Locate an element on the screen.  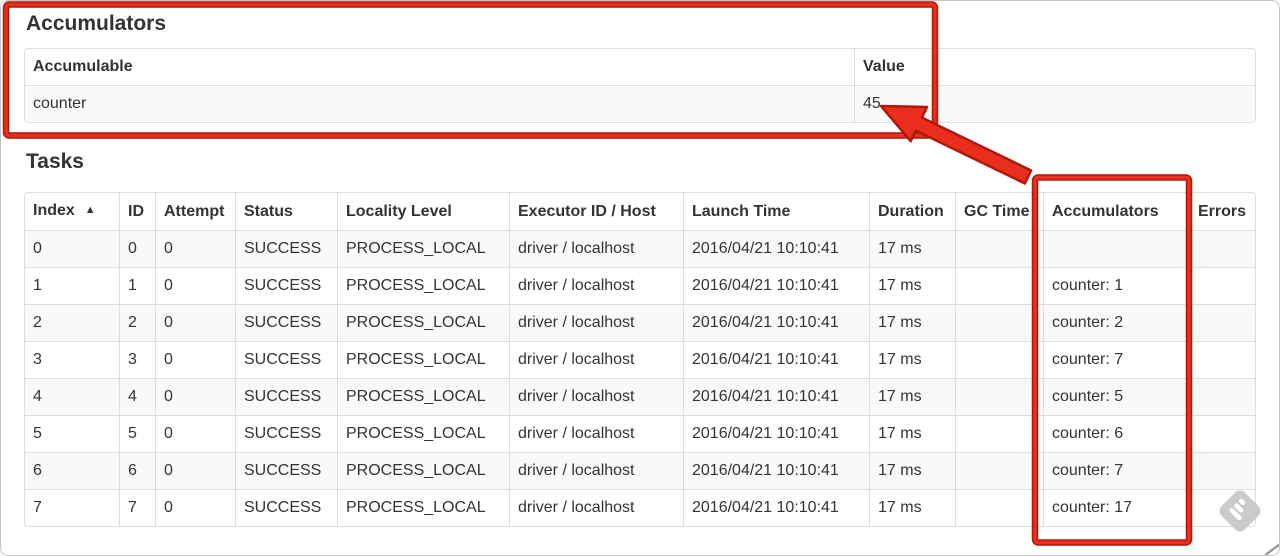
column-header-label: GC Time is located at coordinates (997, 211).